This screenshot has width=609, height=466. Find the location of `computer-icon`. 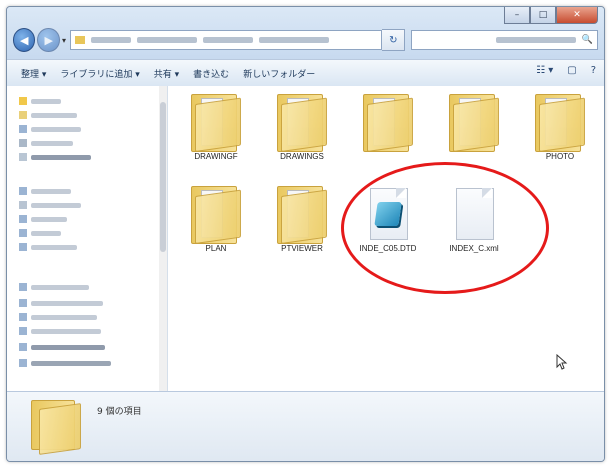

computer-icon is located at coordinates (23, 287).